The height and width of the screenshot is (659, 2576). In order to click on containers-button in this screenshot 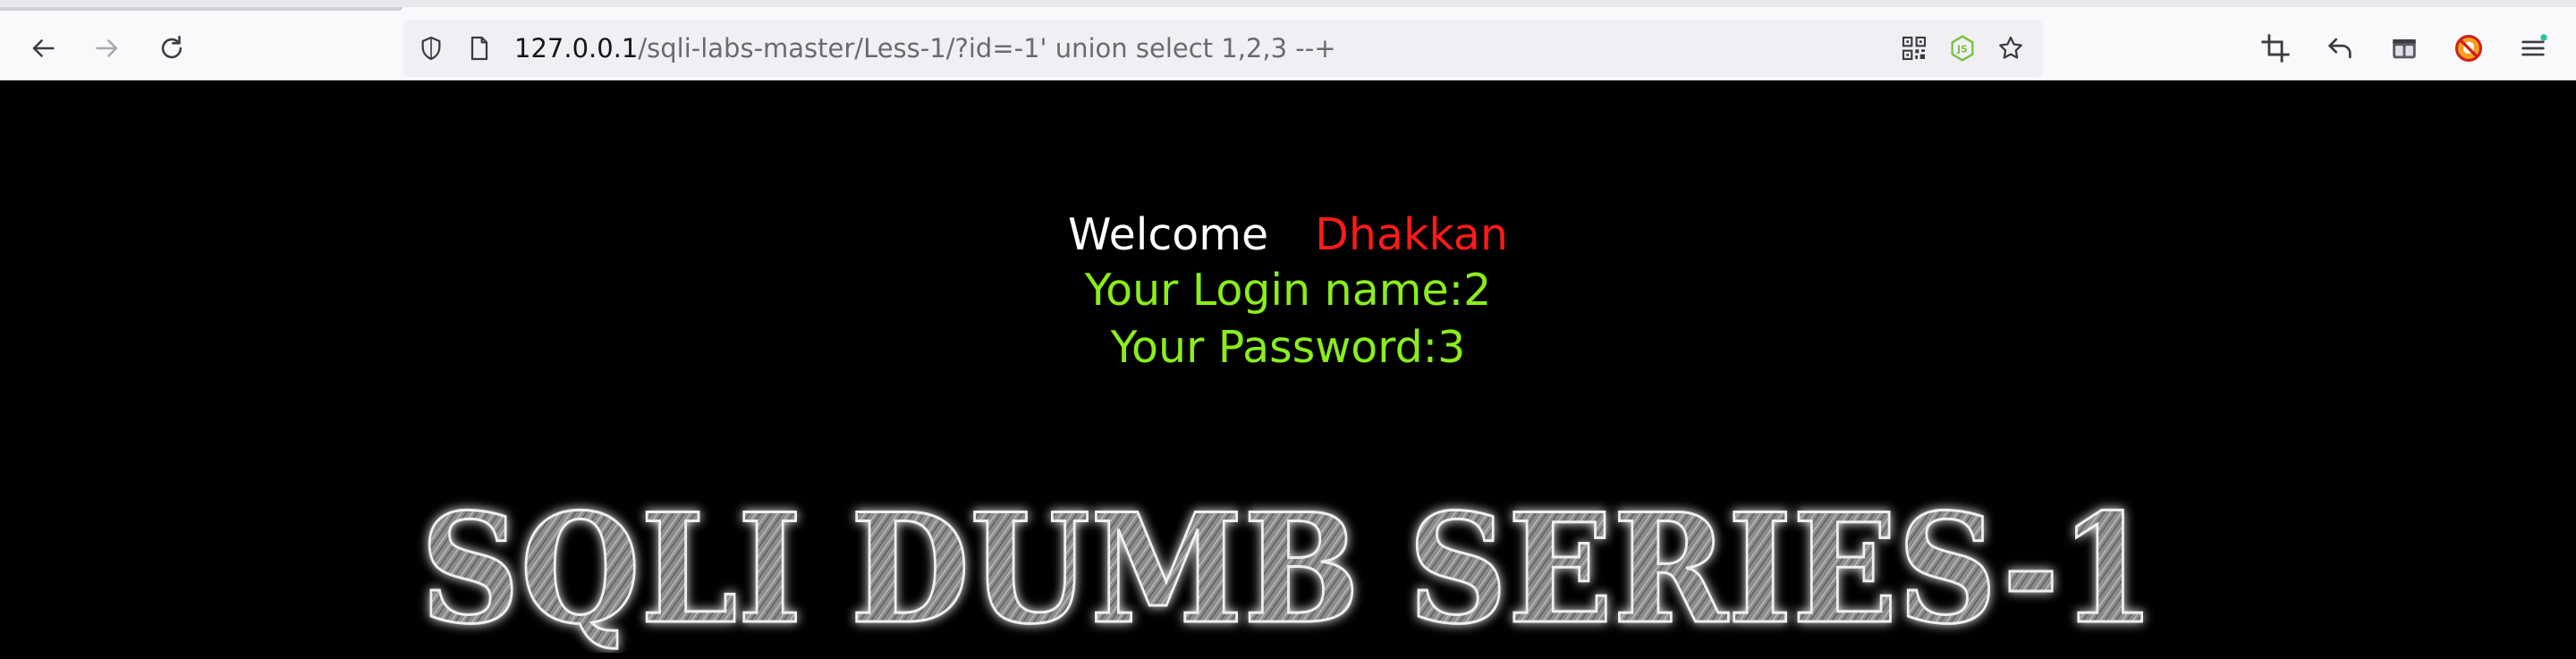, I will do `click(2404, 48)`.